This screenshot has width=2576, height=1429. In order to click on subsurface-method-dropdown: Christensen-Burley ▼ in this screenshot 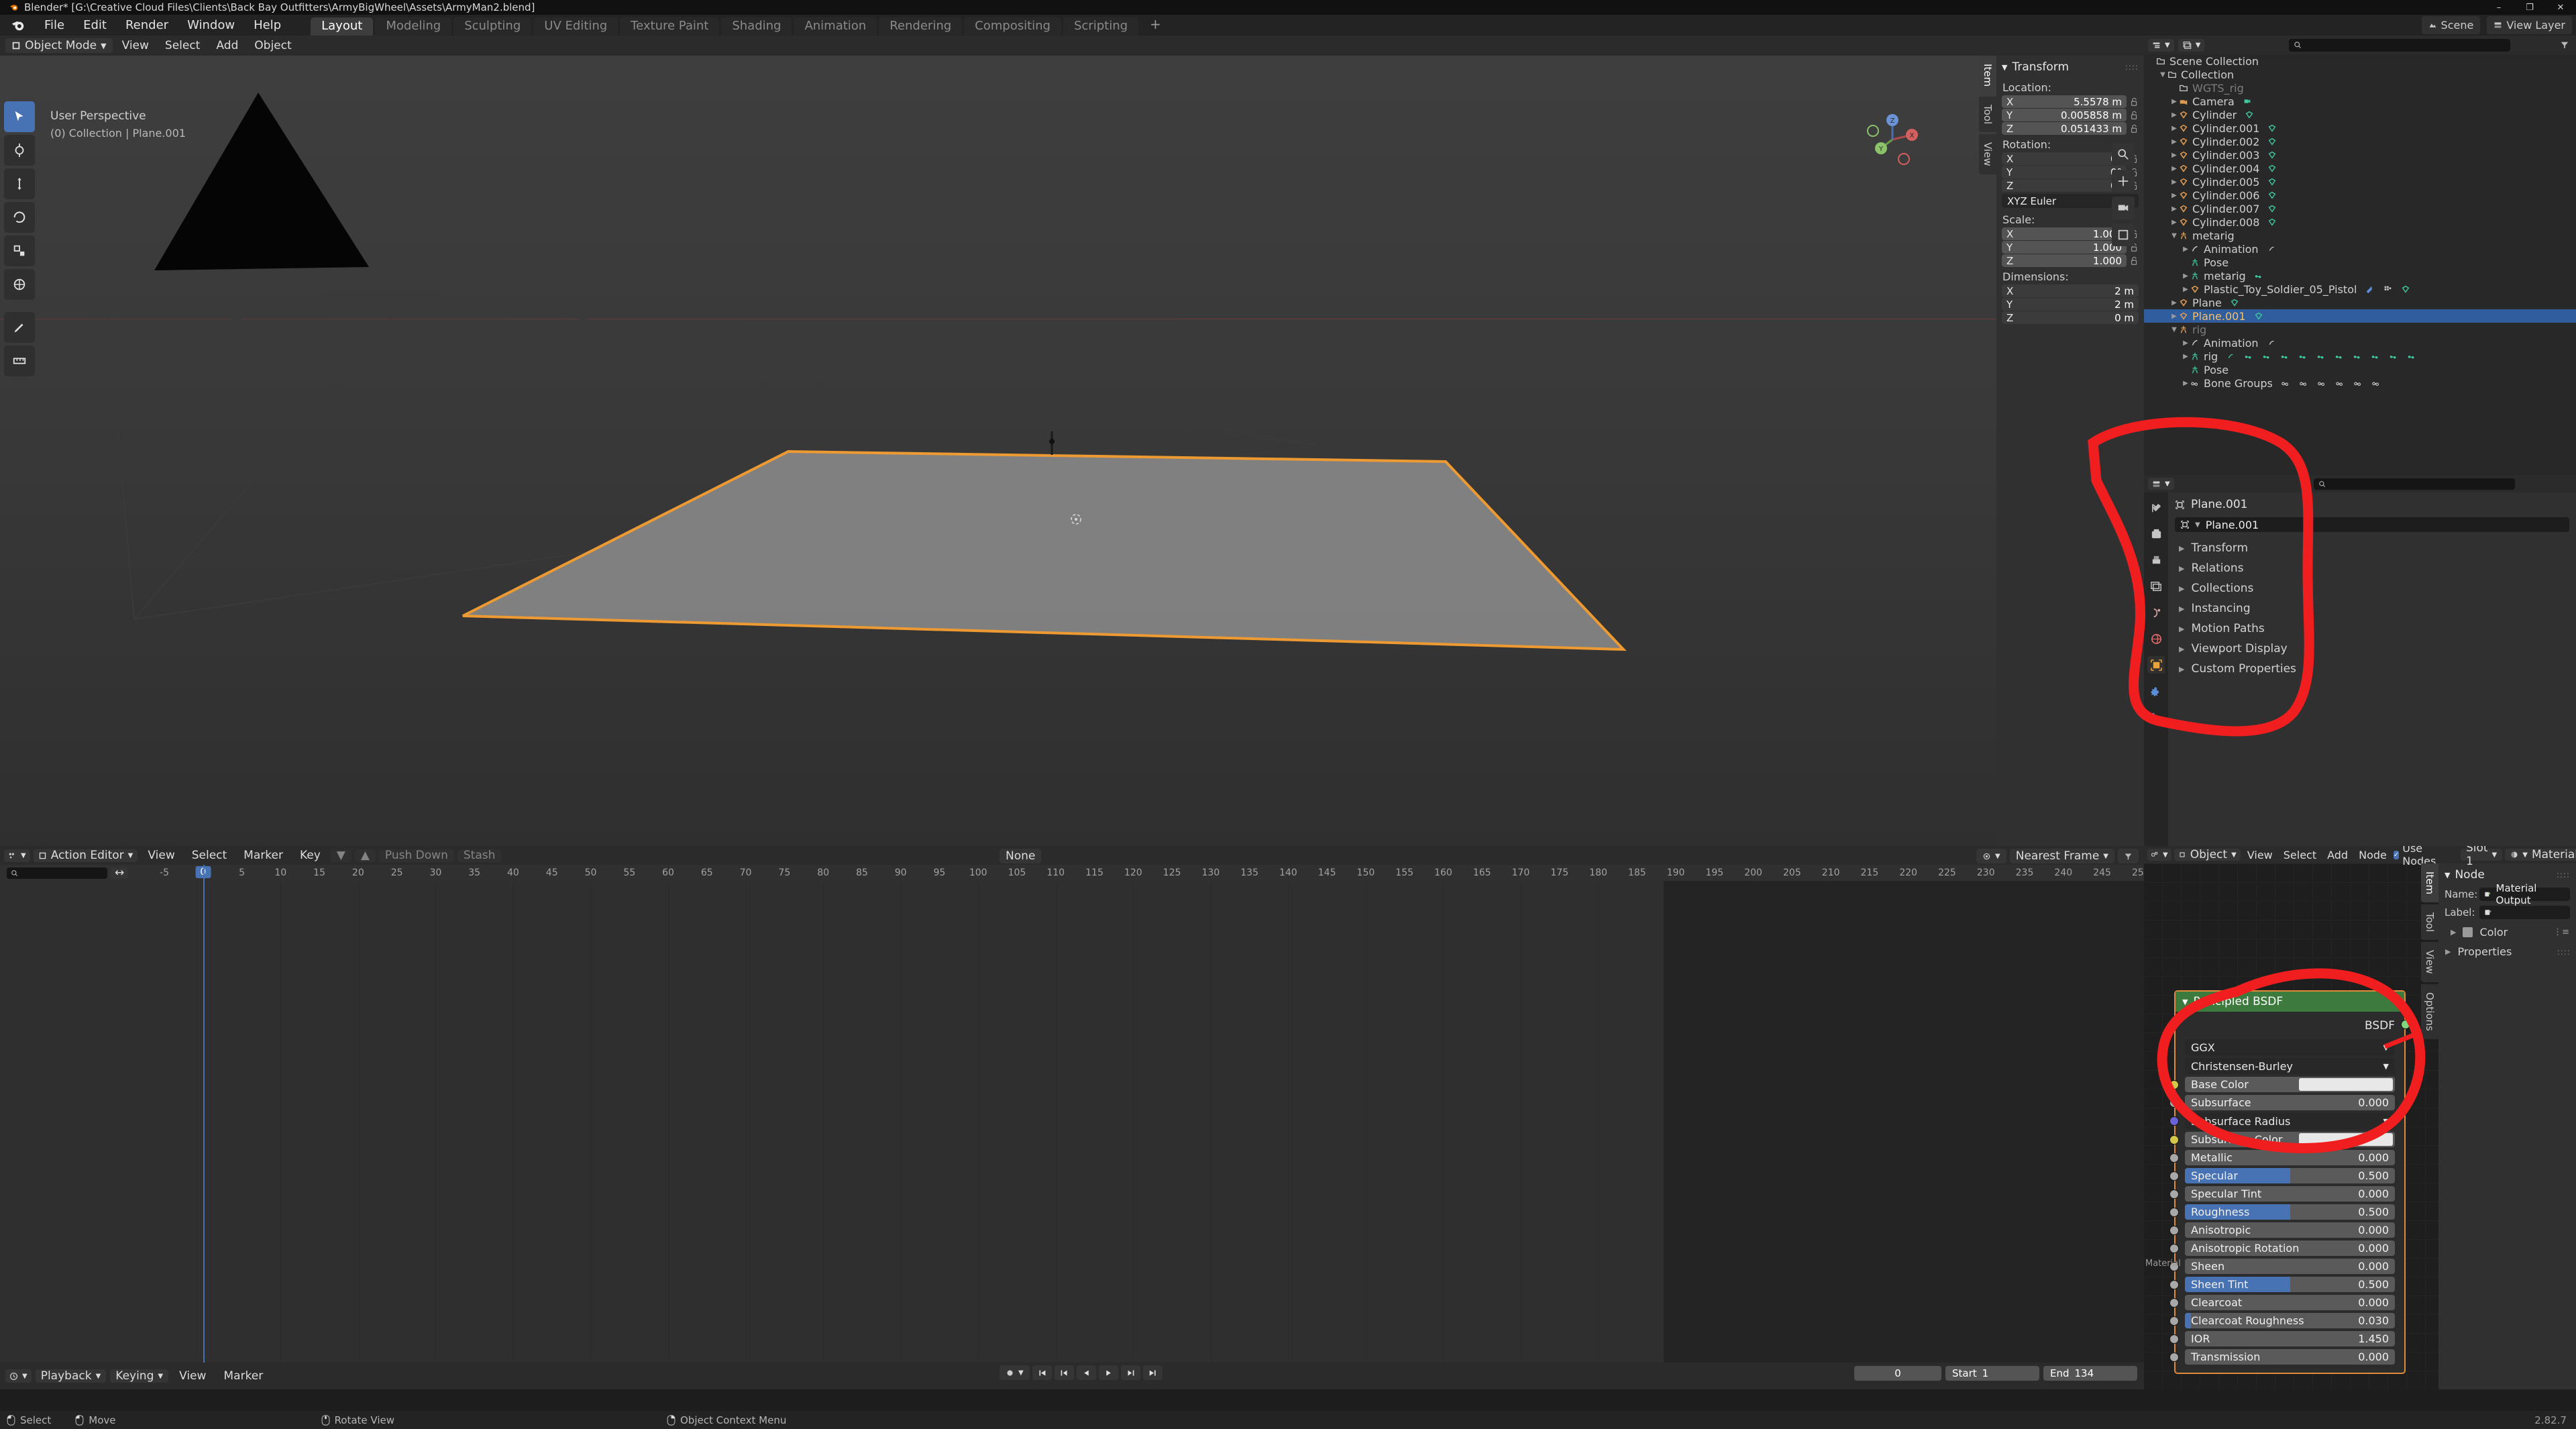, I will do `click(2290, 1066)`.